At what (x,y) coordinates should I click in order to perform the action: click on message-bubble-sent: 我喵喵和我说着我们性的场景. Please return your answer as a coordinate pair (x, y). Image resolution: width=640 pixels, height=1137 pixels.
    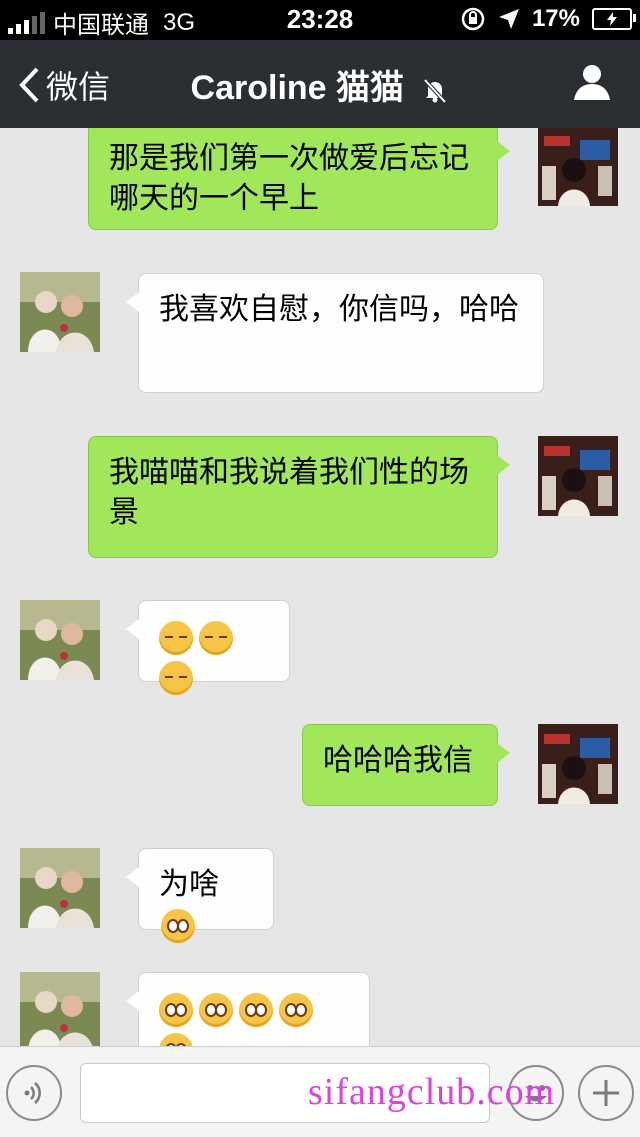
    Looking at the image, I should click on (299, 497).